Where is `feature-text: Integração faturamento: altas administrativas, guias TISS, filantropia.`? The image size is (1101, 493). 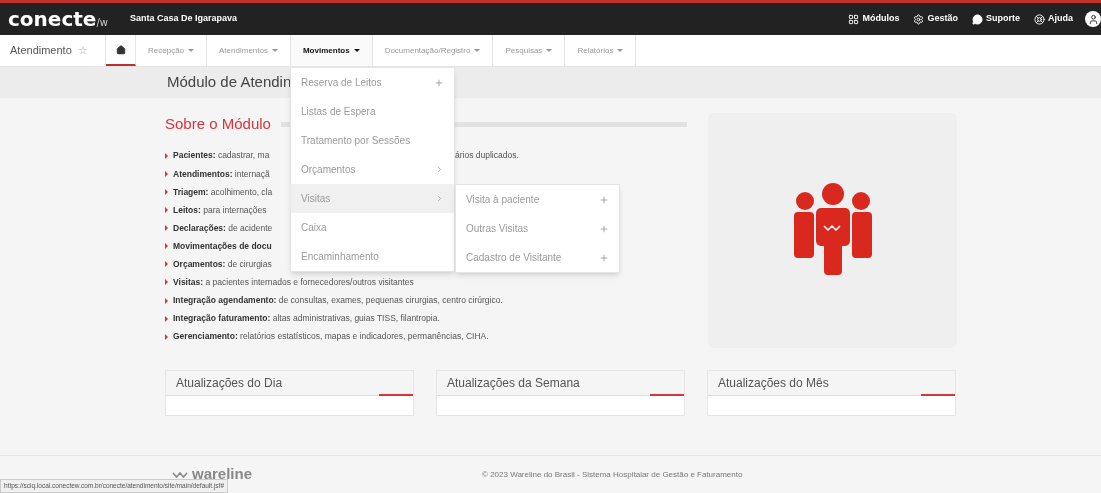
feature-text: Integração faturamento: altas administrativas, guias TISS, filantropia. is located at coordinates (306, 318).